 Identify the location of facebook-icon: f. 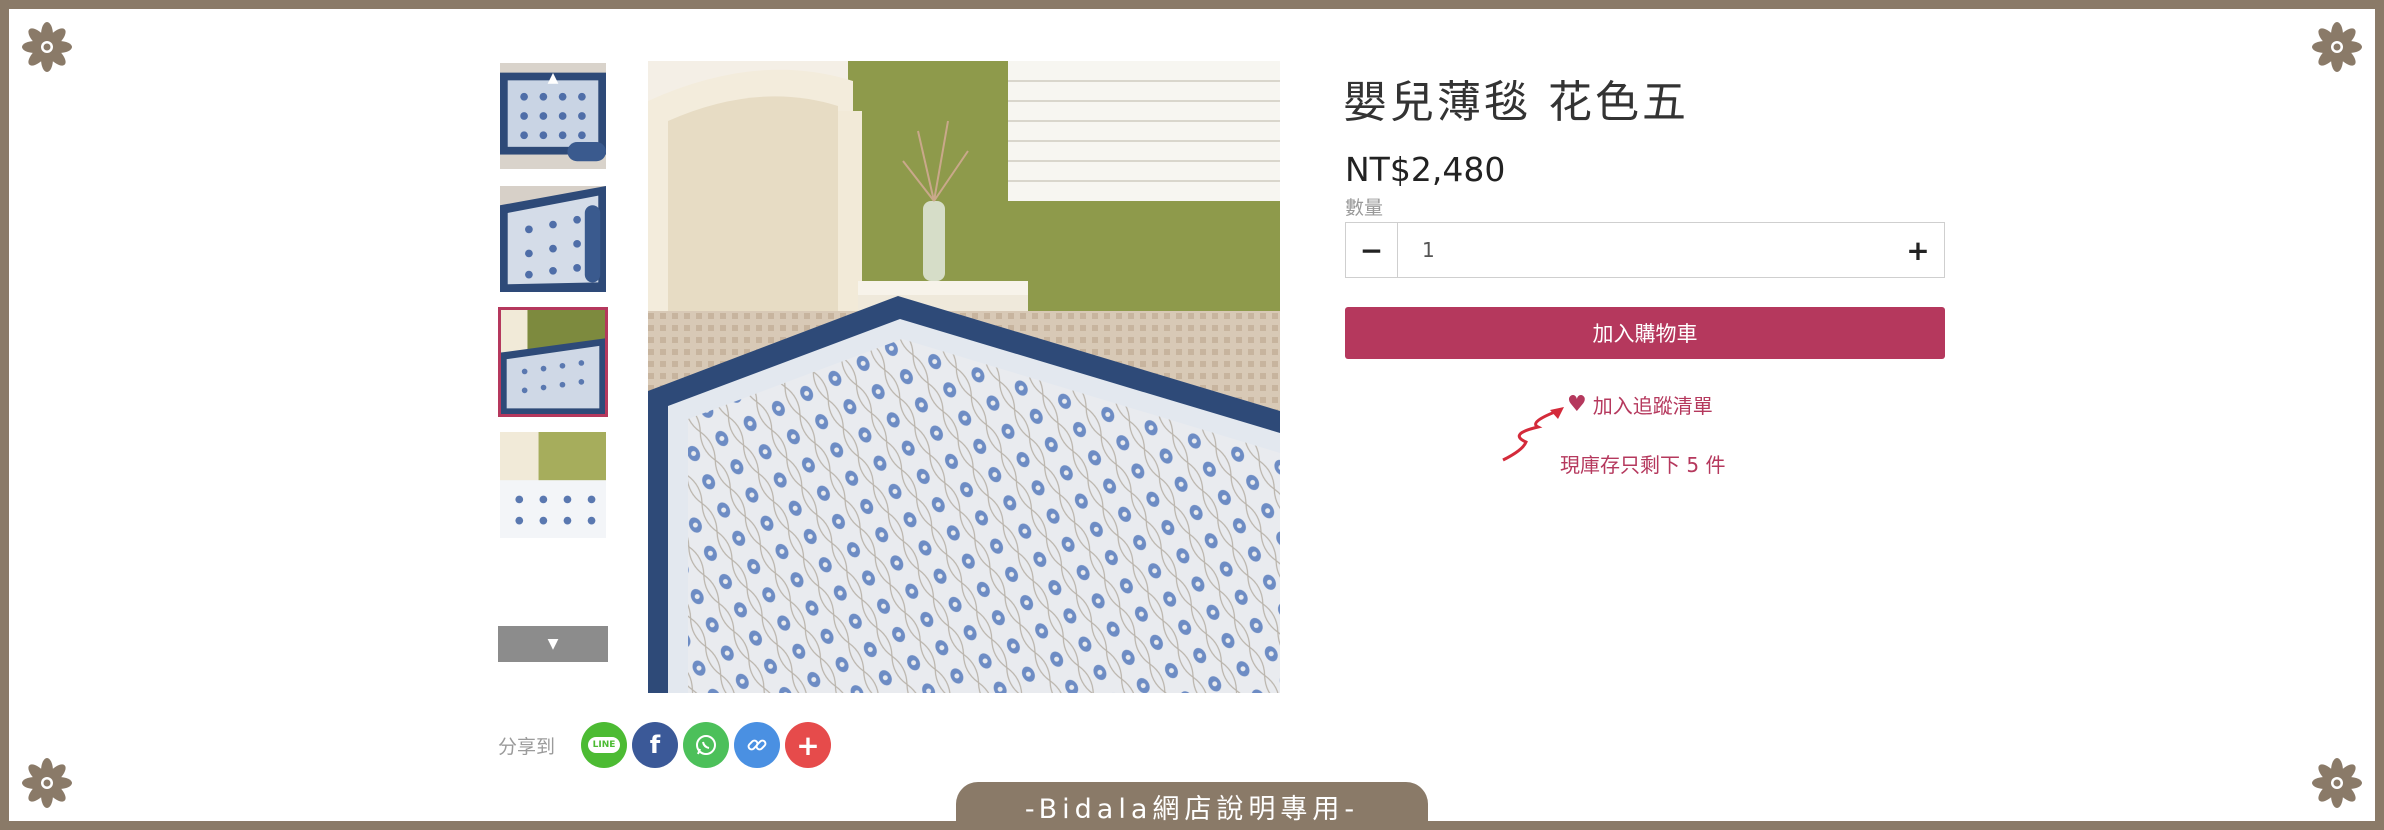
(655, 745).